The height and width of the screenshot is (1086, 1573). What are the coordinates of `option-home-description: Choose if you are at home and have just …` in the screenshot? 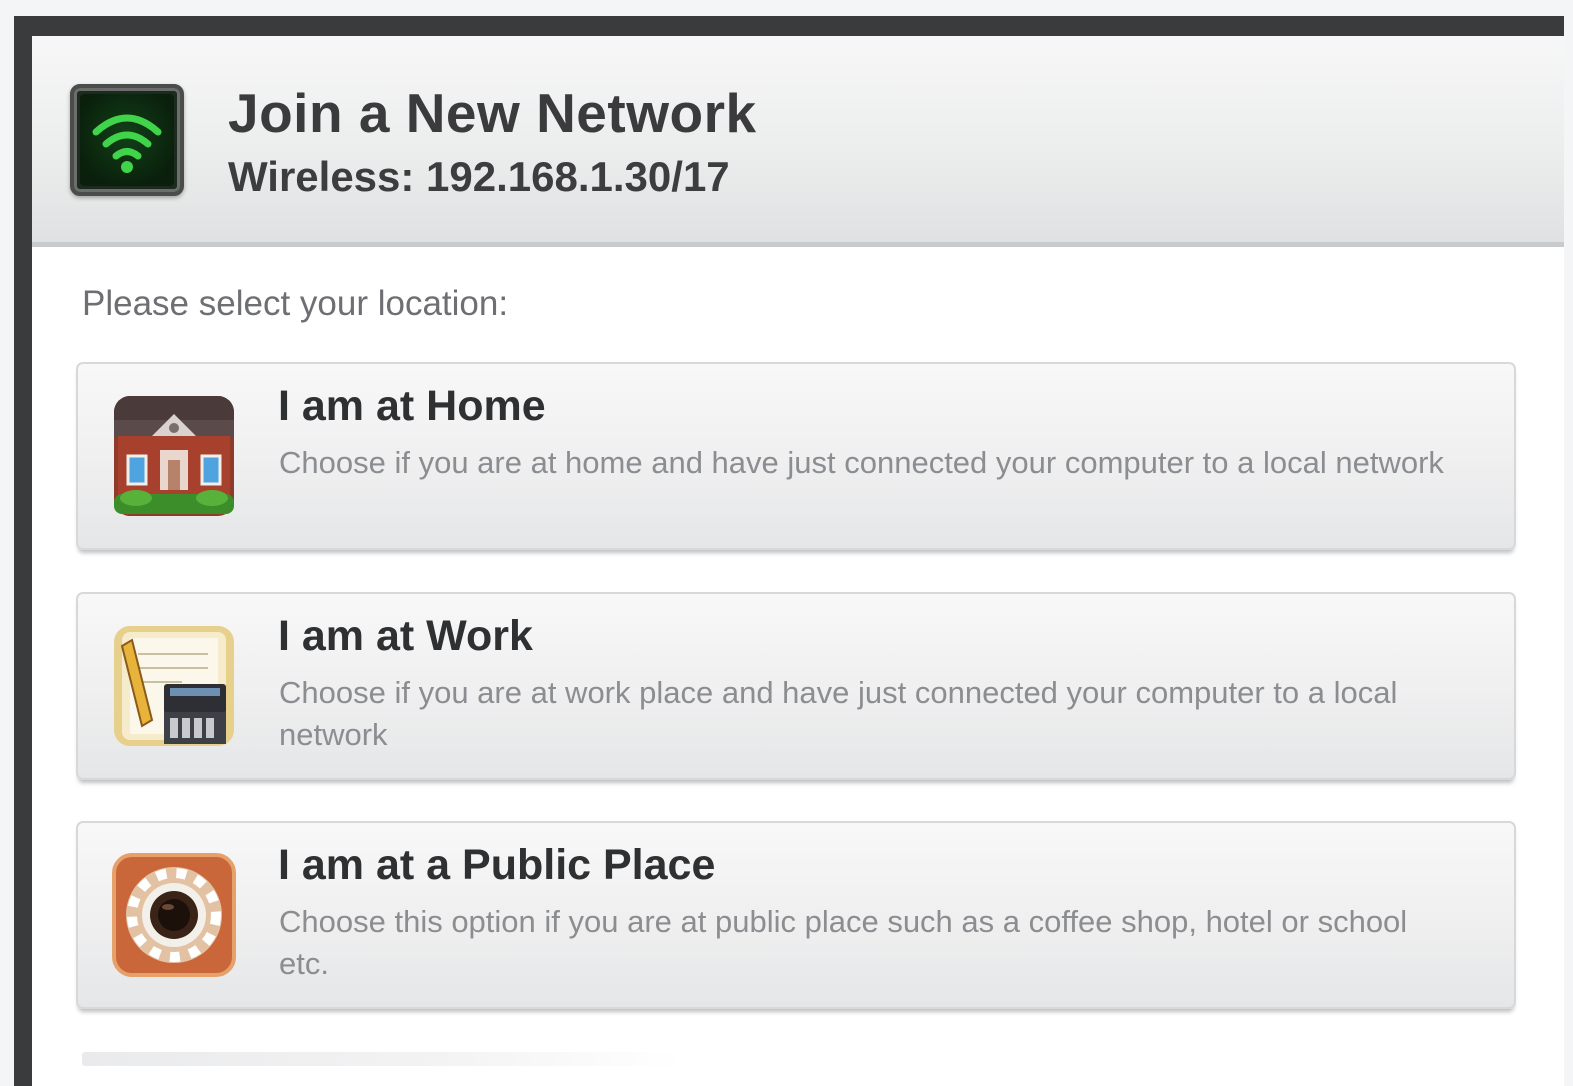 It's located at (861, 462).